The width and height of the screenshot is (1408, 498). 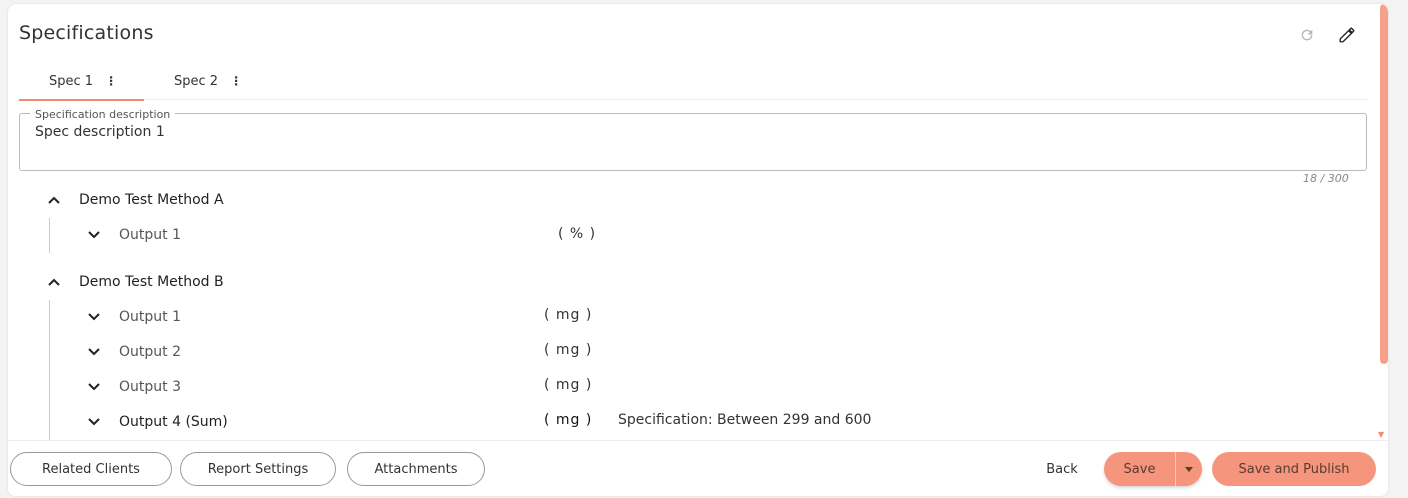 What do you see at coordinates (1347, 35) in the screenshot?
I see `pencil-icon` at bounding box center [1347, 35].